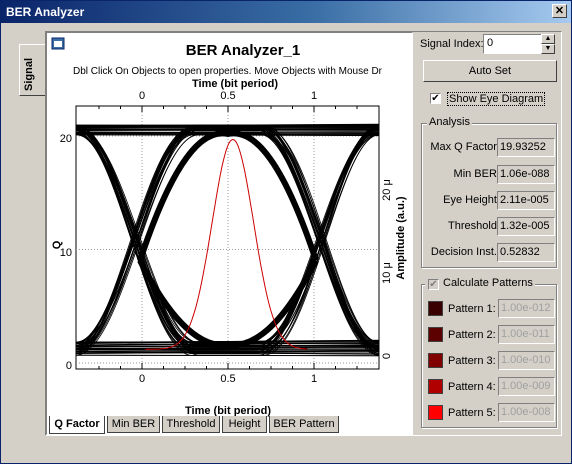 Image resolution: width=572 pixels, height=464 pixels. What do you see at coordinates (435, 412) in the screenshot?
I see `pattern-5-color-swatch` at bounding box center [435, 412].